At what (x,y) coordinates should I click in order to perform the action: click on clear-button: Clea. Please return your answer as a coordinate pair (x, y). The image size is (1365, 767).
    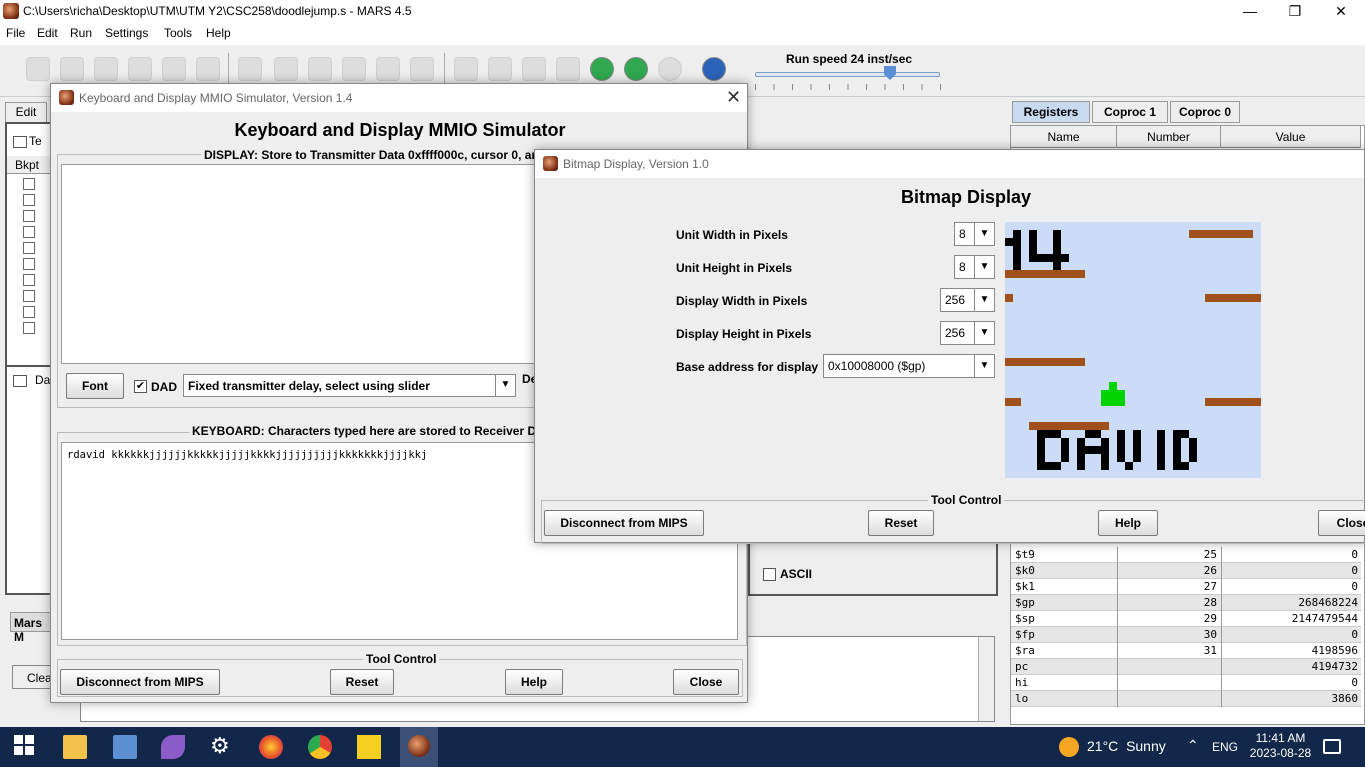
    Looking at the image, I should click on (32, 677).